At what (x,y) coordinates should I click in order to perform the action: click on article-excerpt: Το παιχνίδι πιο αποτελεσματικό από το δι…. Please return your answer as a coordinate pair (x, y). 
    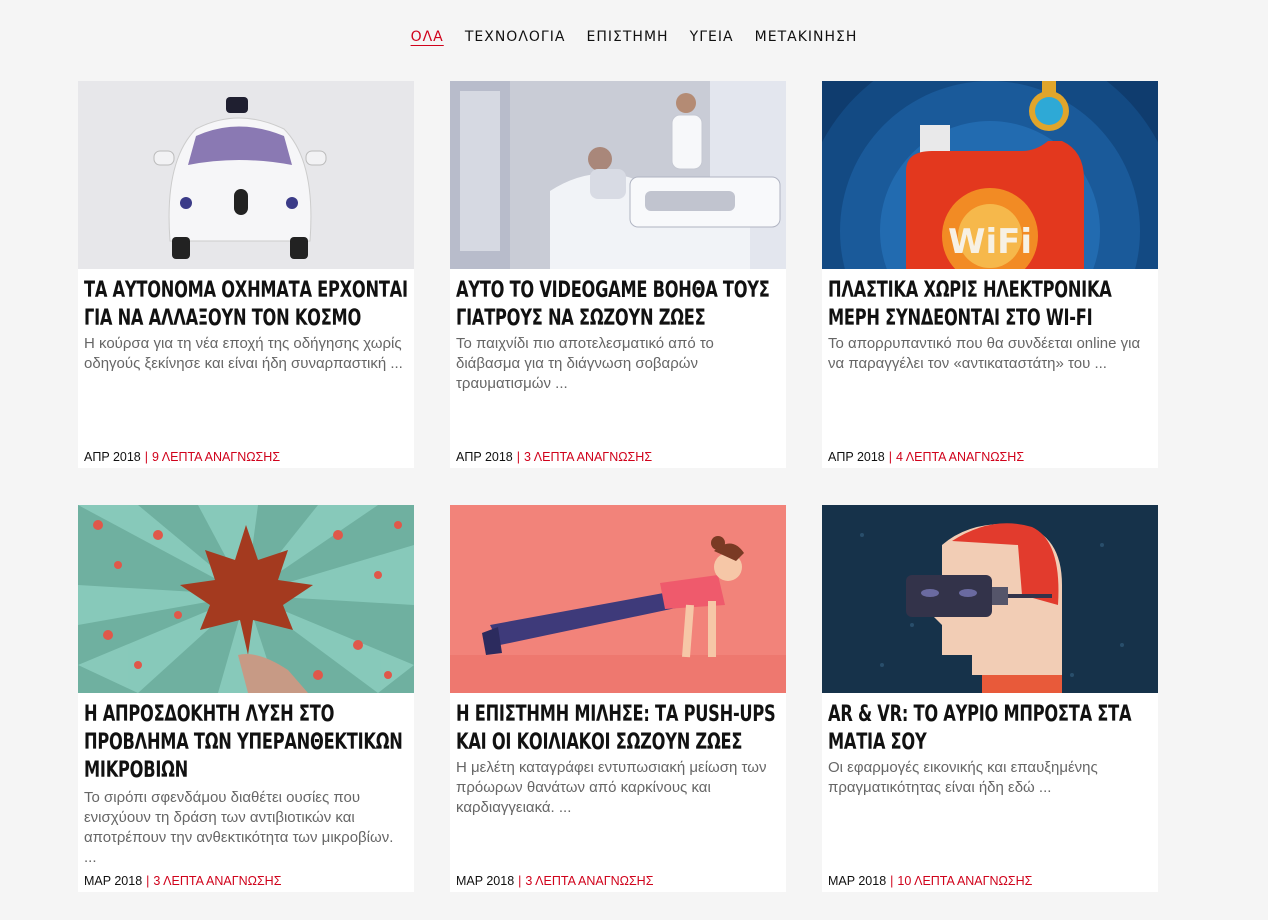
    Looking at the image, I should click on (585, 363).